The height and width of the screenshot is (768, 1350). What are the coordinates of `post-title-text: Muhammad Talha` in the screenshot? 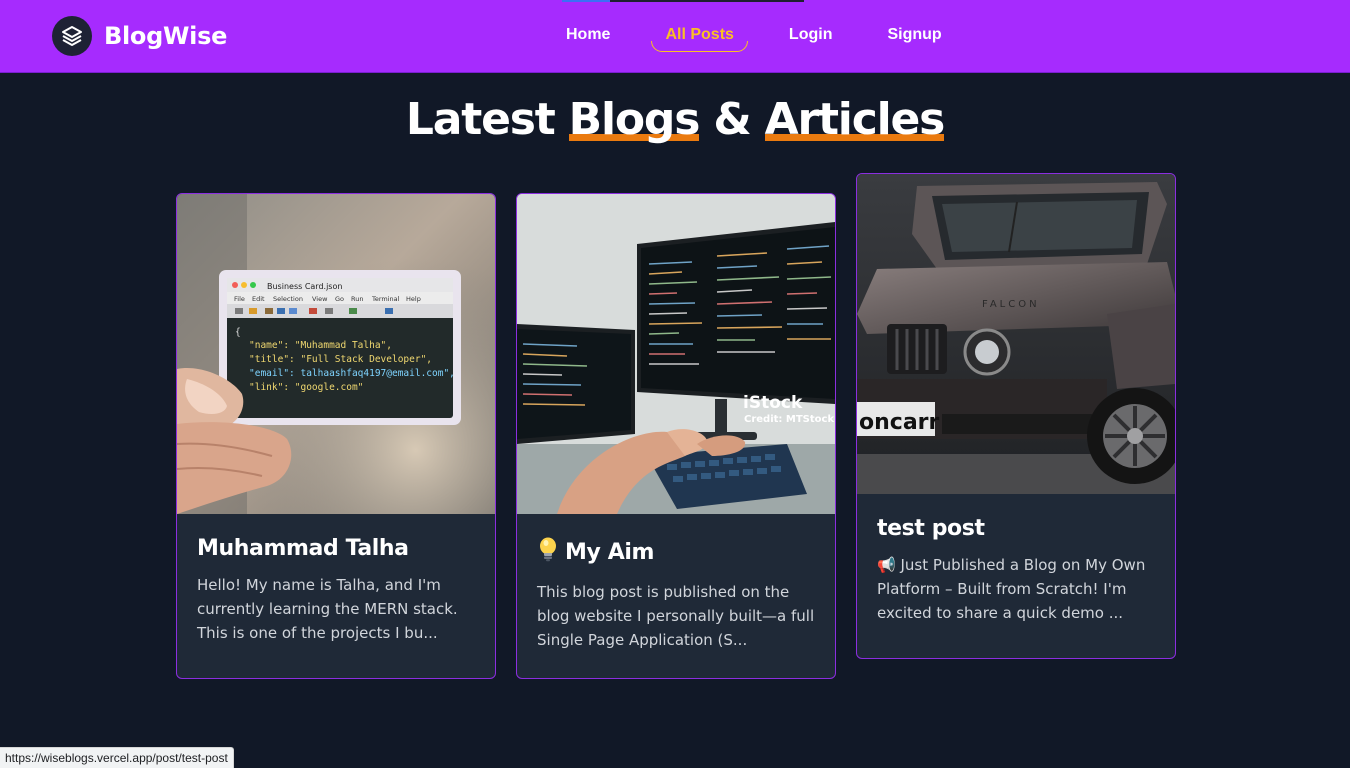 It's located at (303, 548).